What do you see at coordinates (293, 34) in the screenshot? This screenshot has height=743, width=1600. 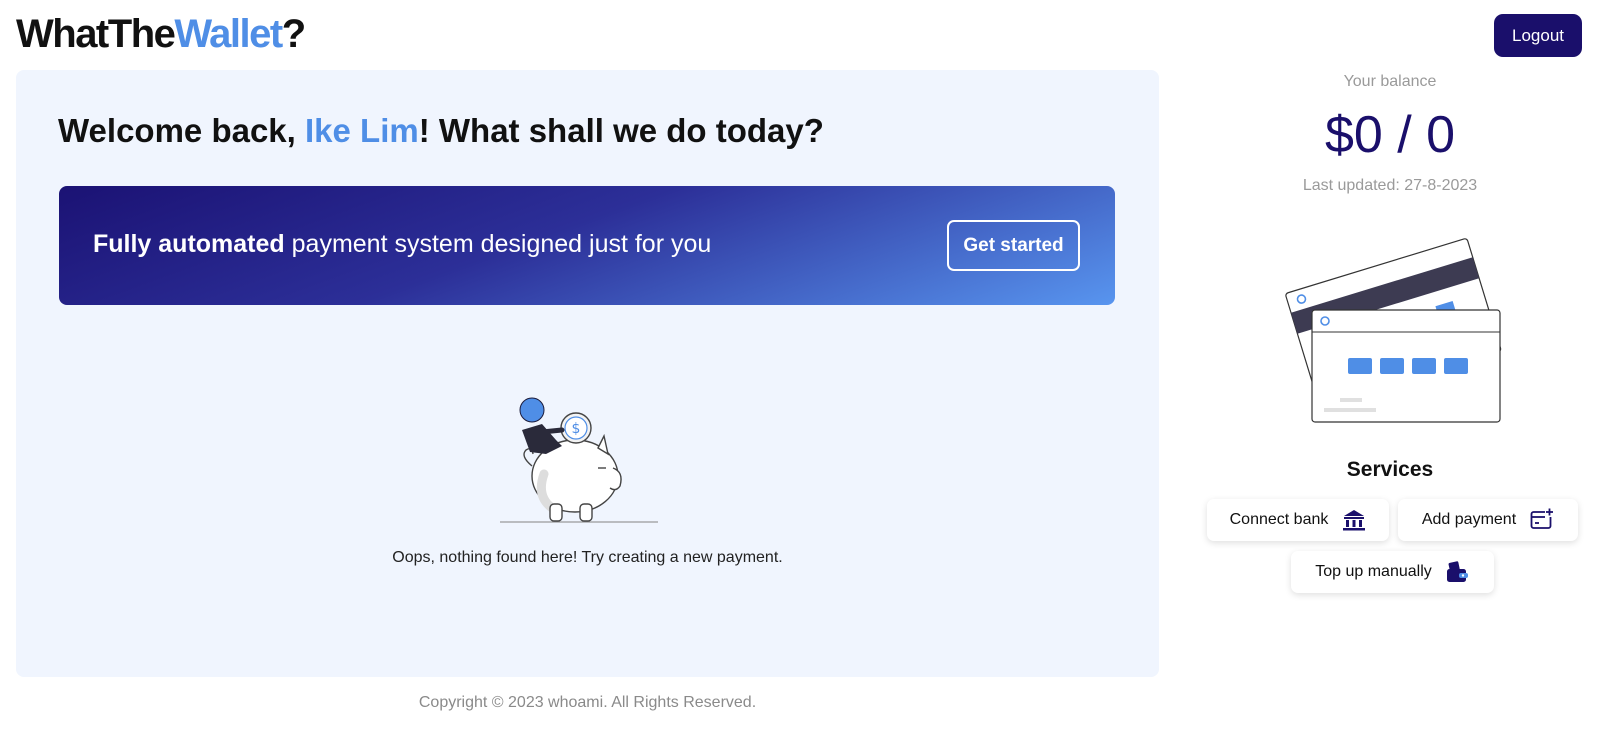 I see `logo-text-part3: ?` at bounding box center [293, 34].